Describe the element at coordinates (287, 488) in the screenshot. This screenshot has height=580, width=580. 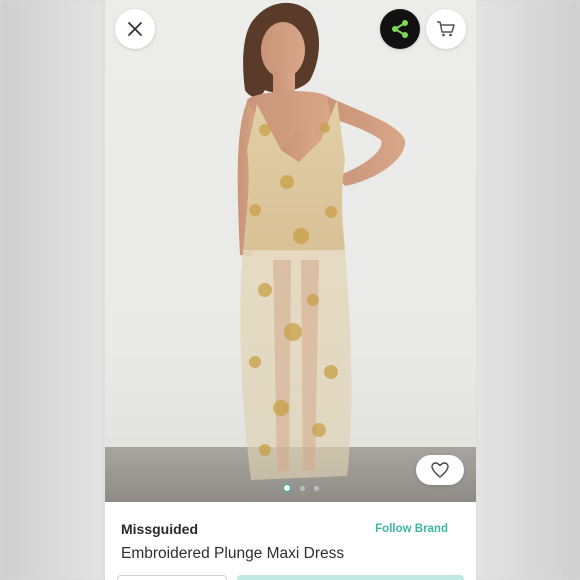
I see `pagination-dot-active` at that location.